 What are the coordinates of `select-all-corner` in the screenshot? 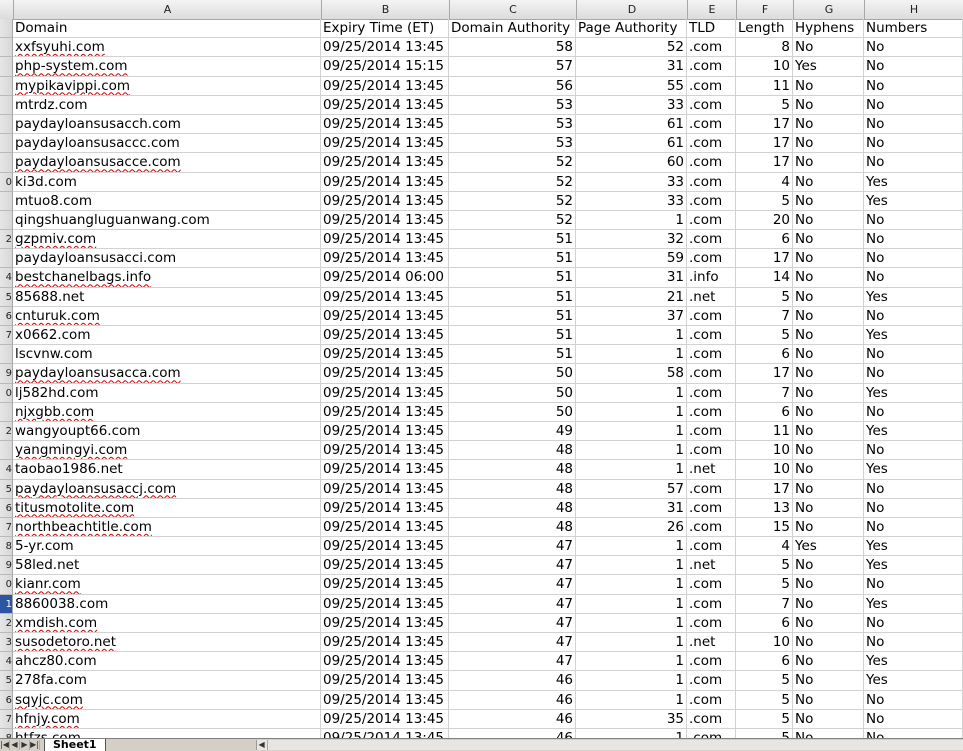 It's located at (7, 9).